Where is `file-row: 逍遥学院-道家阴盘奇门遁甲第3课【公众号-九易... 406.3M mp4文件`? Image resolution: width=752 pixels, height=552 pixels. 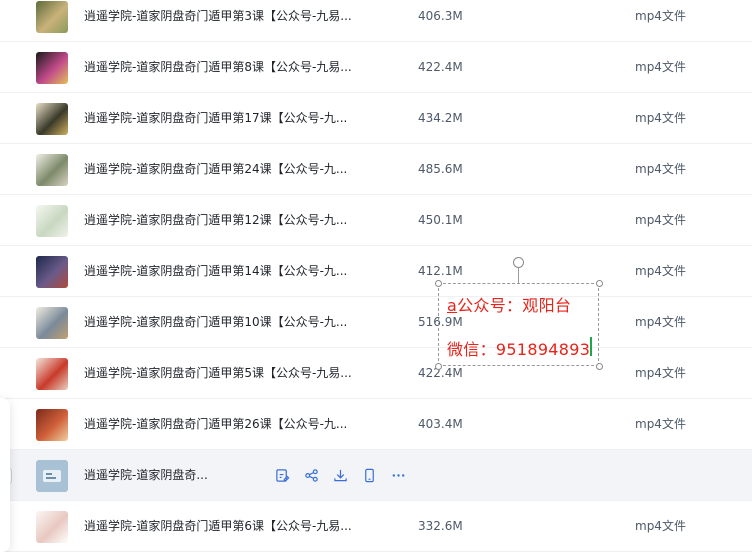 file-row: 逍遥学院-道家阴盘奇门遁甲第3课【公众号-九易... 406.3M mp4文件 is located at coordinates (376, 21).